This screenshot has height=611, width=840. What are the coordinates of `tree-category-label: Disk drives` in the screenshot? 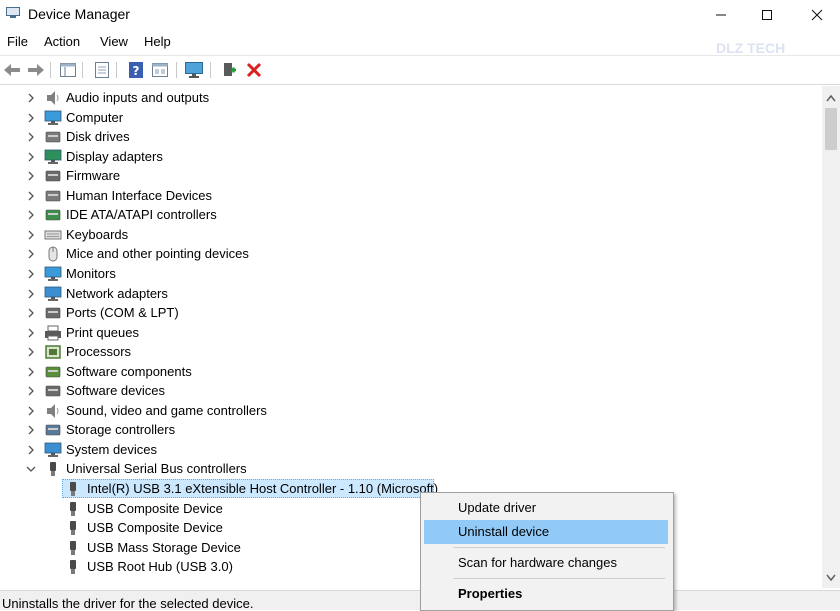 It's located at (98, 137).